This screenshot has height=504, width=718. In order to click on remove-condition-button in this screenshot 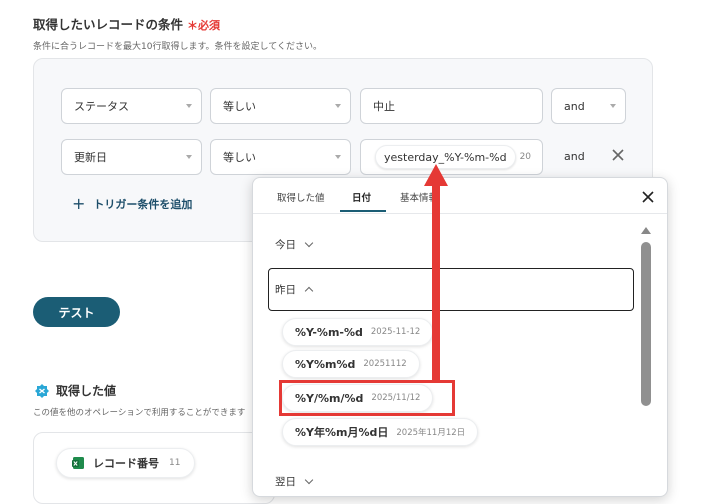, I will do `click(618, 157)`.